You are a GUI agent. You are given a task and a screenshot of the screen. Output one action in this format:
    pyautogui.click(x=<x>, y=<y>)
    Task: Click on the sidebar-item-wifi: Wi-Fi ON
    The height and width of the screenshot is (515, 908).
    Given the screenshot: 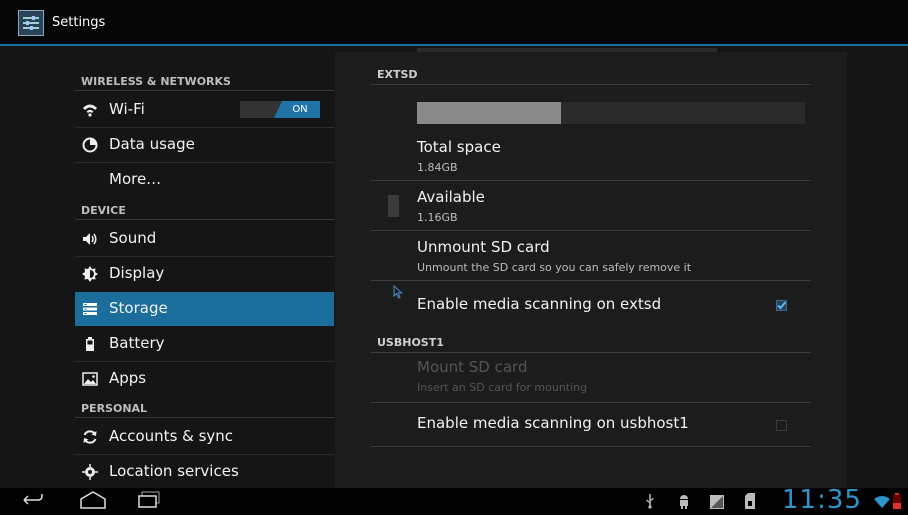 What is the action you would take?
    pyautogui.click(x=204, y=110)
    